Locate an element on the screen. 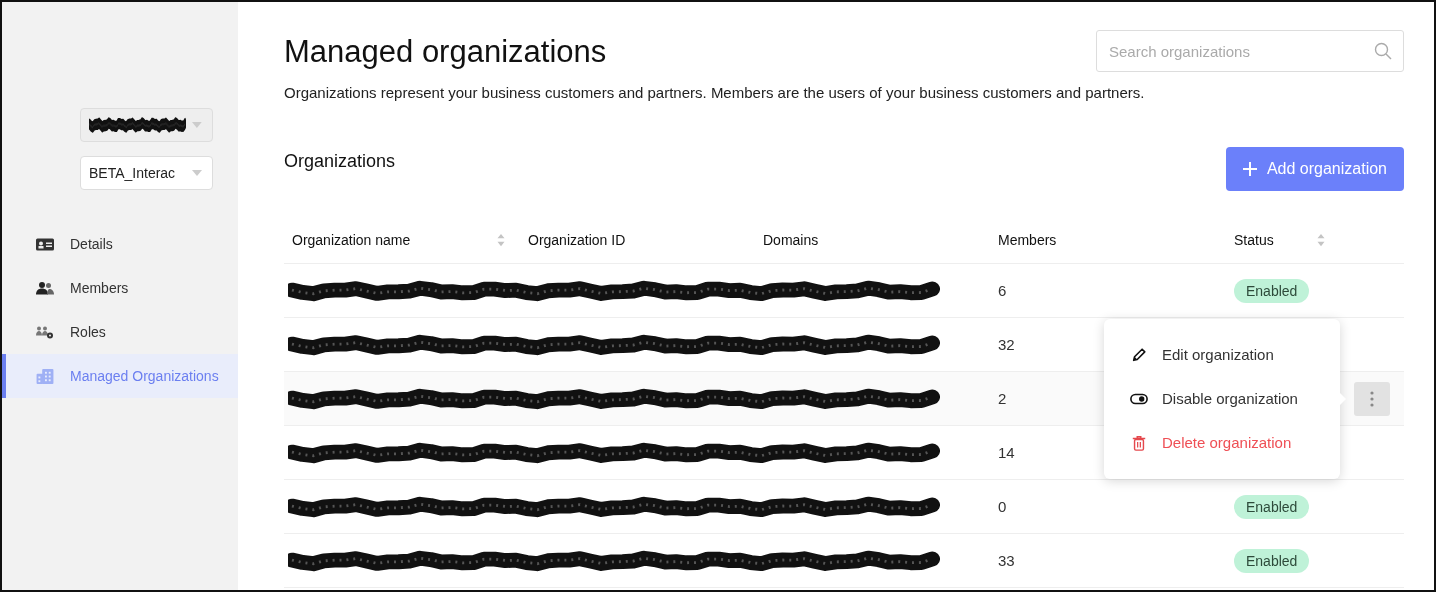  sidebar-item: Details is located at coordinates (120, 244).